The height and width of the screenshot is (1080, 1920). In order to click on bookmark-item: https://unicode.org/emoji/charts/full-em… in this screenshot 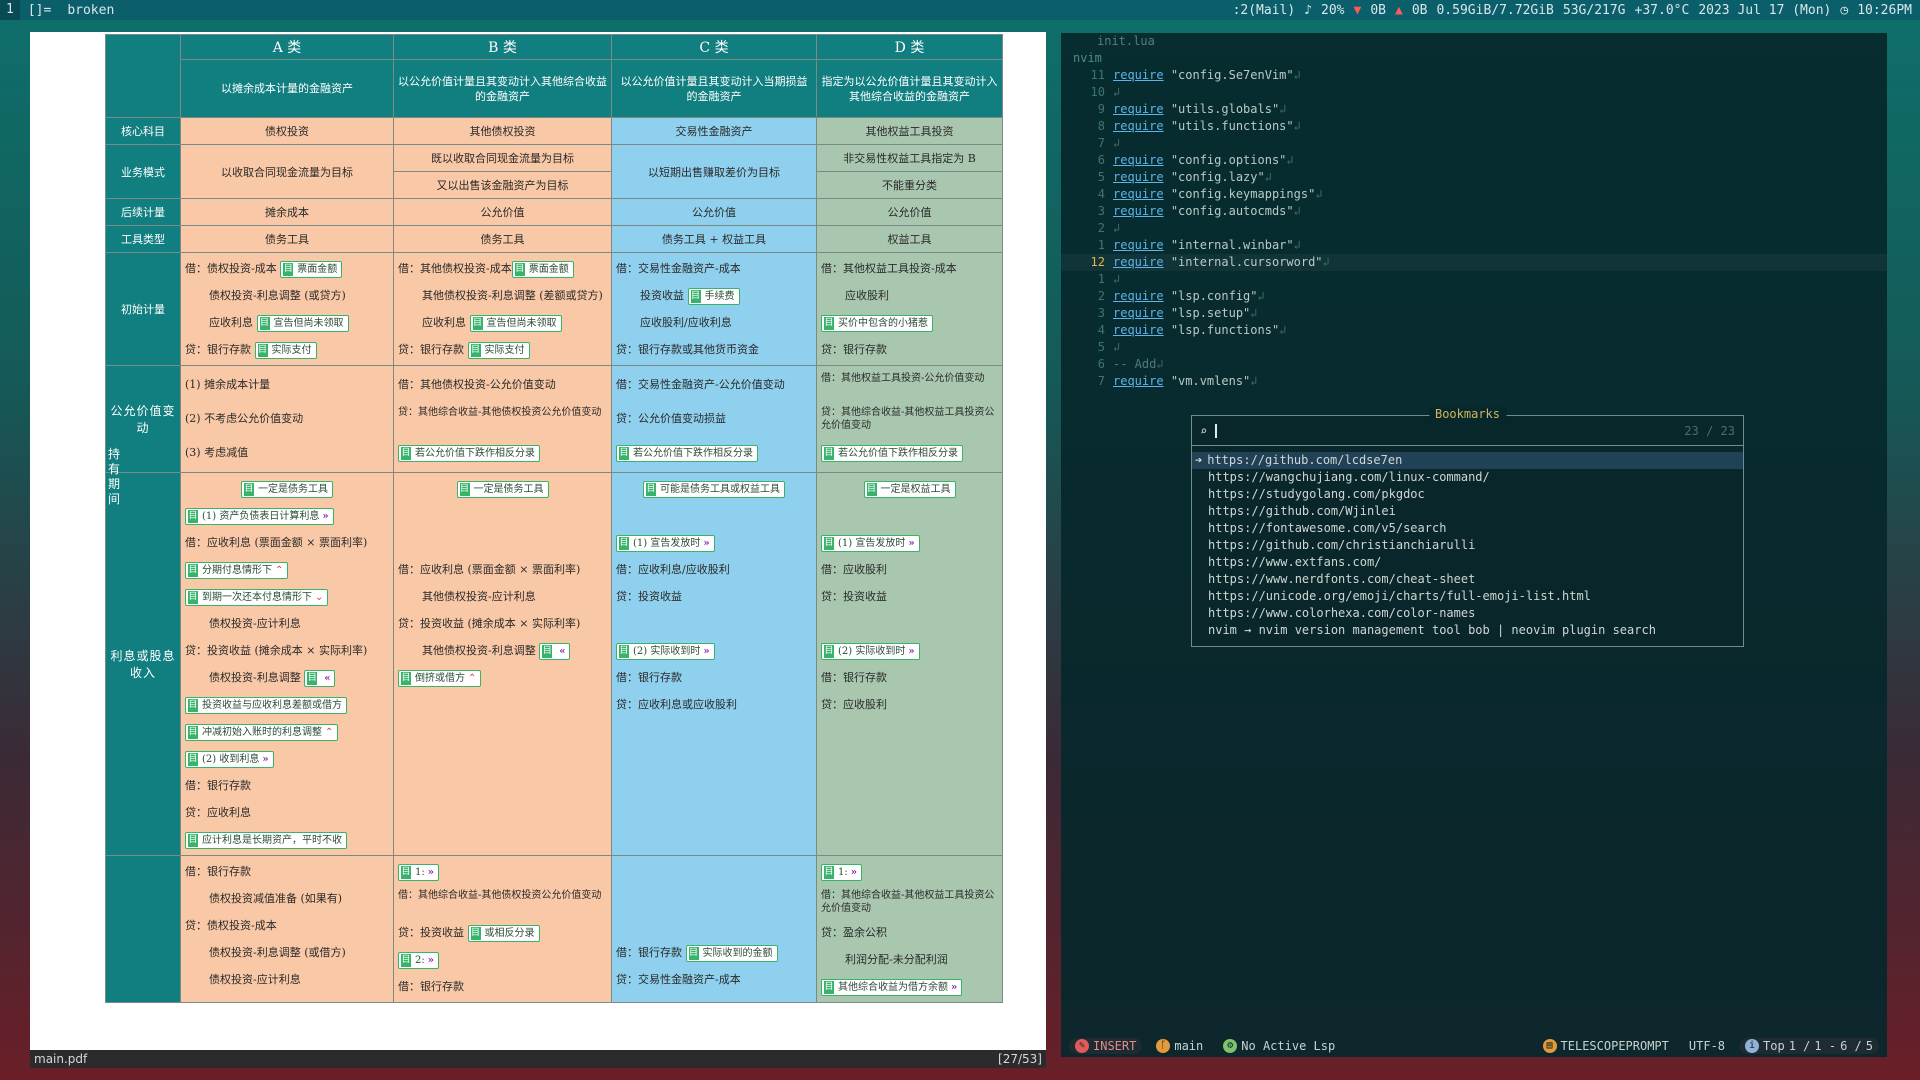, I will do `click(1467, 596)`.